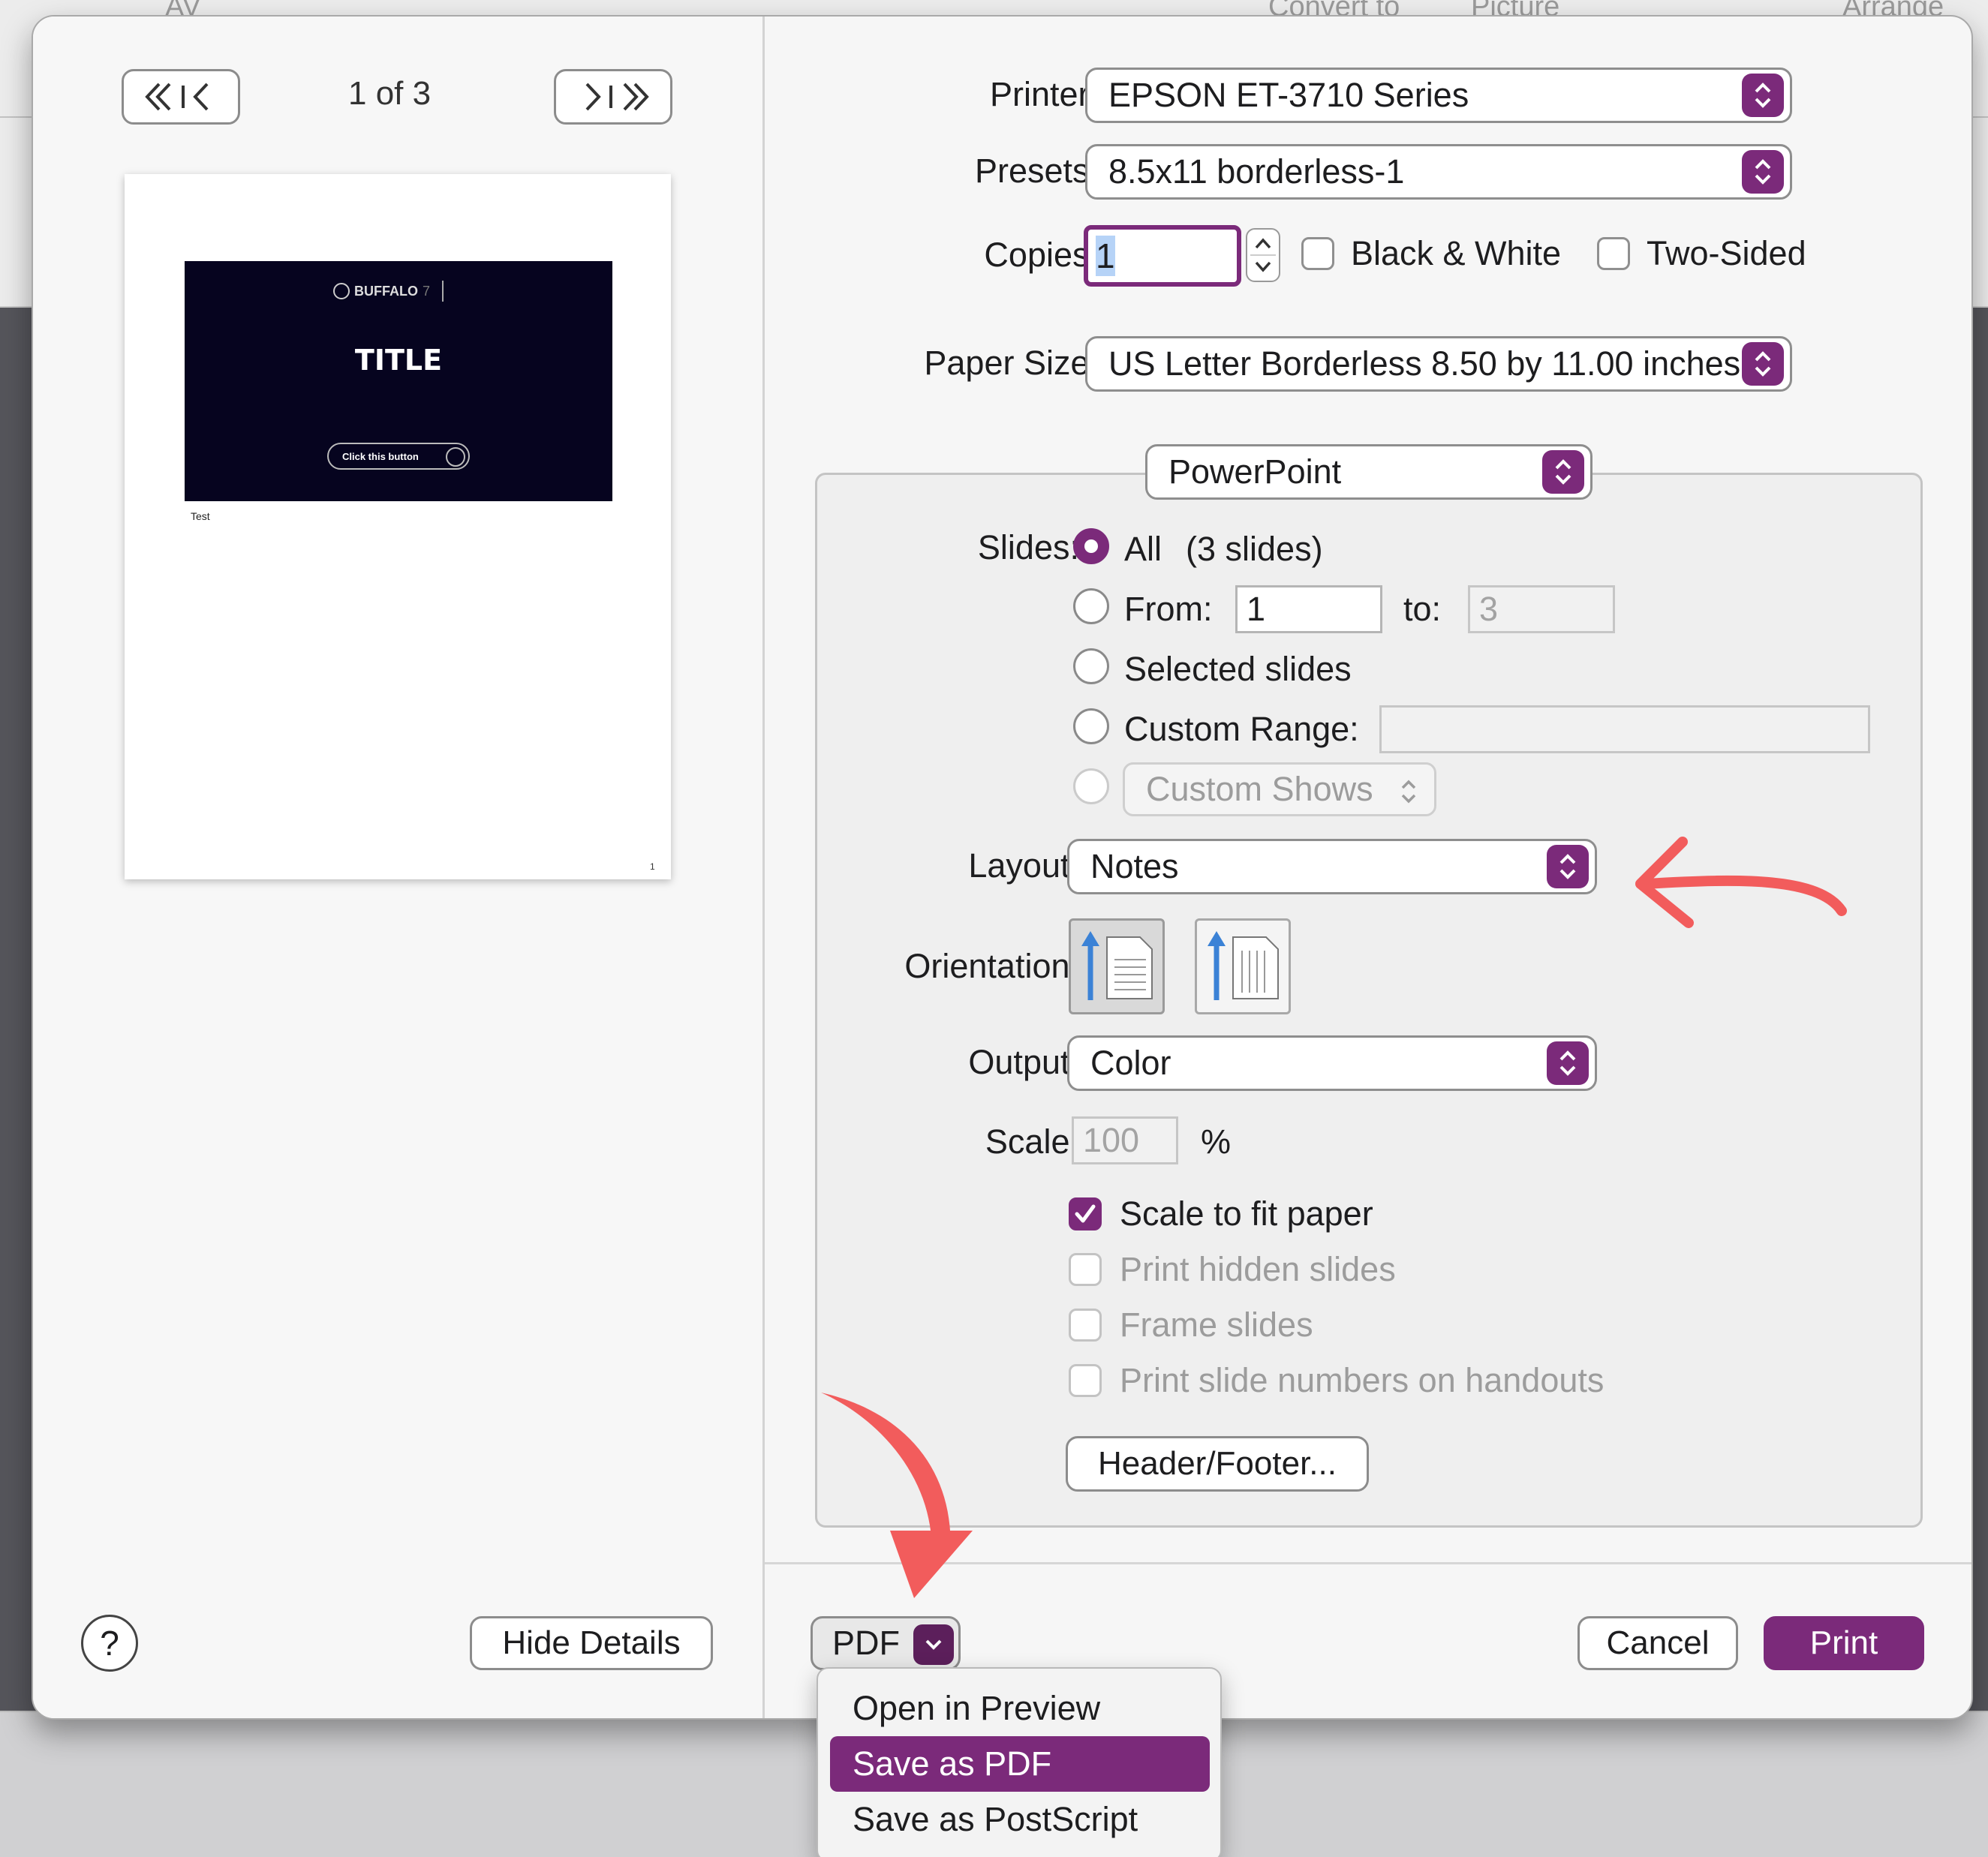 Image resolution: width=1988 pixels, height=1857 pixels. Describe the element at coordinates (1023, 1062) in the screenshot. I see `output-label: Output:` at that location.